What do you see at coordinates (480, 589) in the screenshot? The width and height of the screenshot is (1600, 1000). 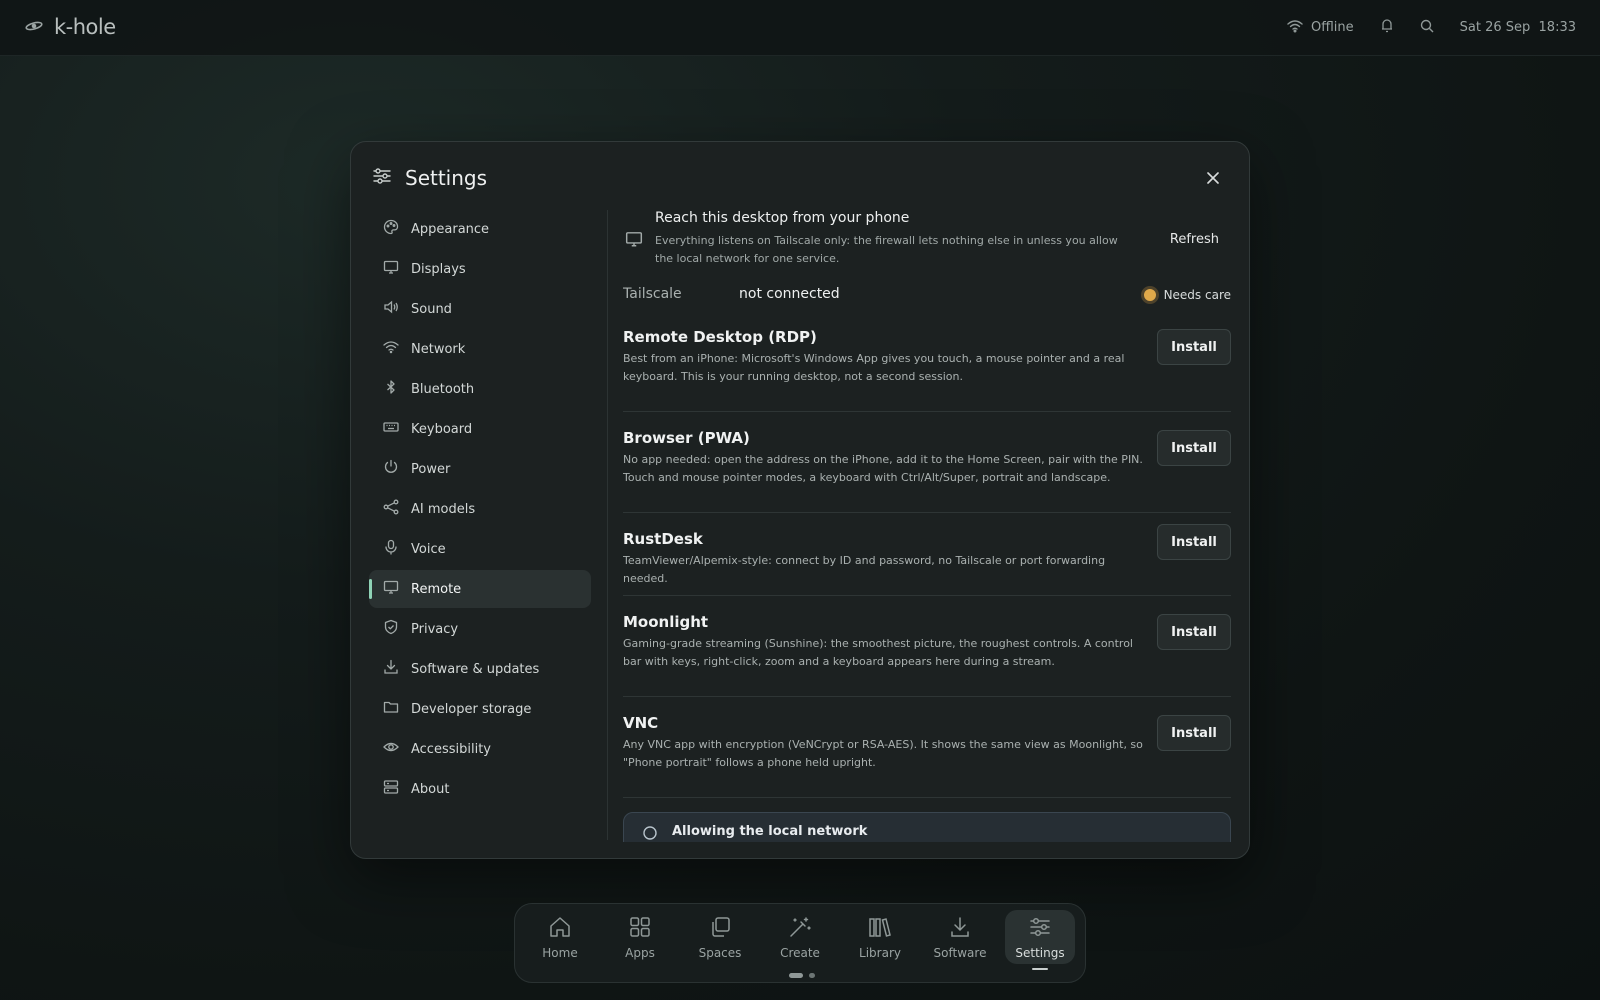 I see `sidebar-item-remote: Remote` at bounding box center [480, 589].